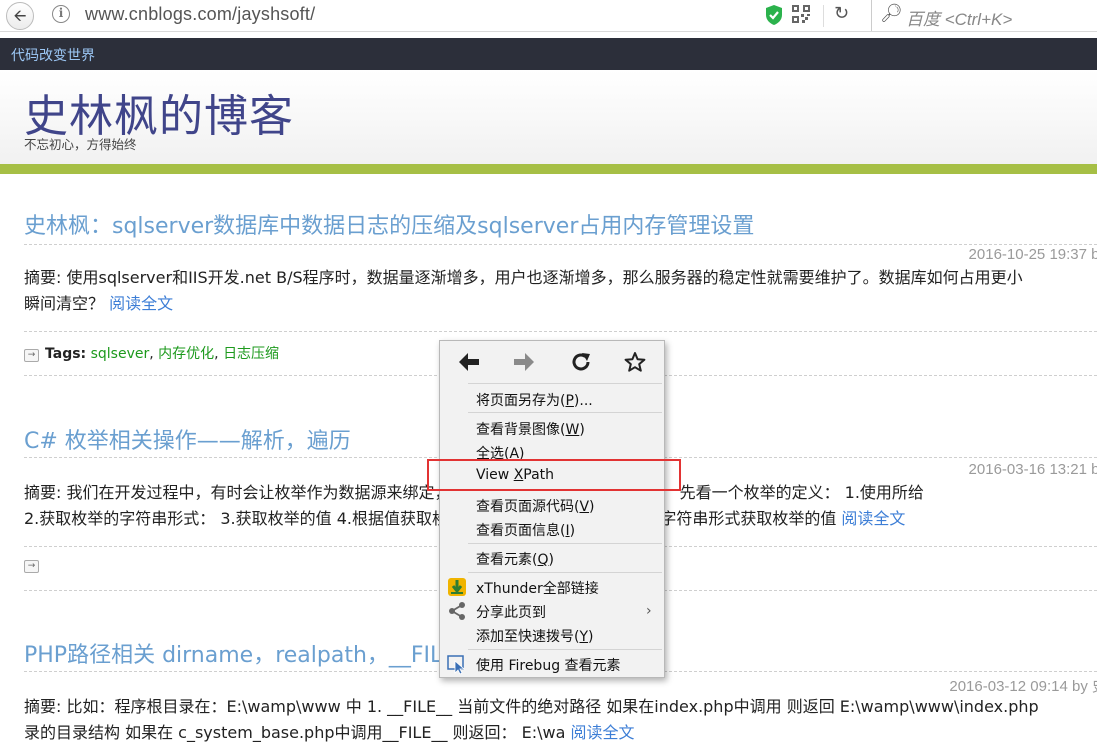  I want to click on context-nav-row, so click(552, 362).